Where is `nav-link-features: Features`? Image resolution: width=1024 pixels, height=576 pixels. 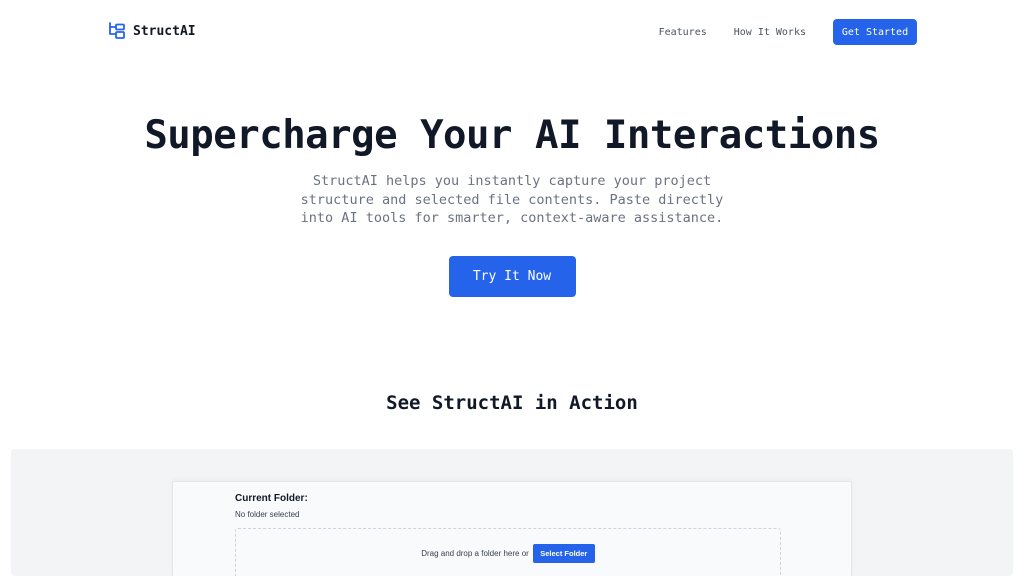 nav-link-features: Features is located at coordinates (683, 32).